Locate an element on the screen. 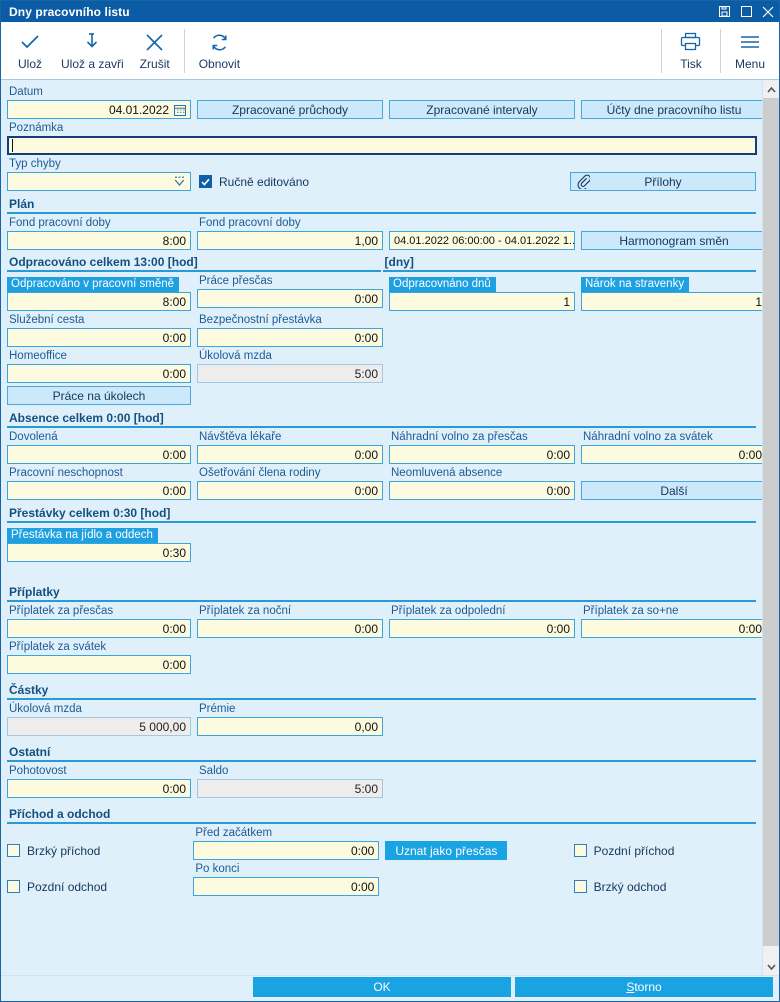 Image resolution: width=780 pixels, height=1002 pixels. fond-hod-value: 8:00 is located at coordinates (174, 240).